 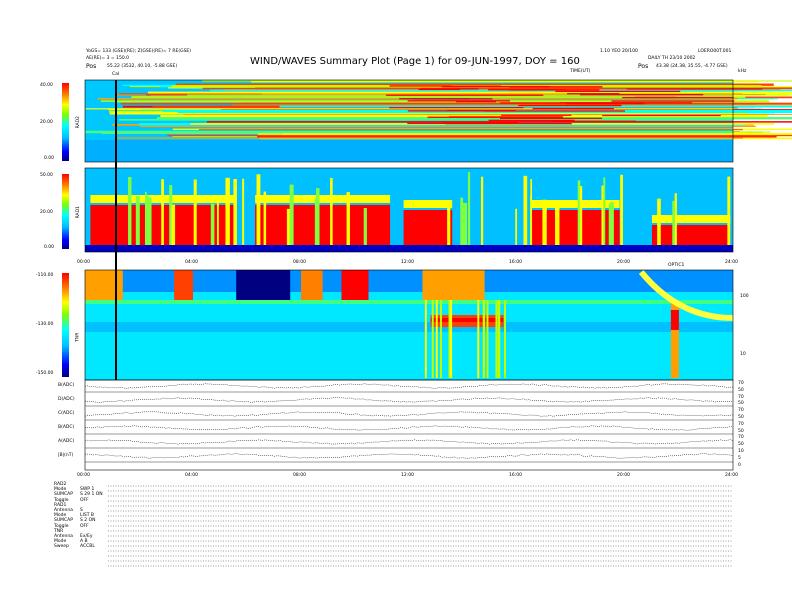 I want to click on housekeeping-right-tick: 70, so click(x=741, y=438).